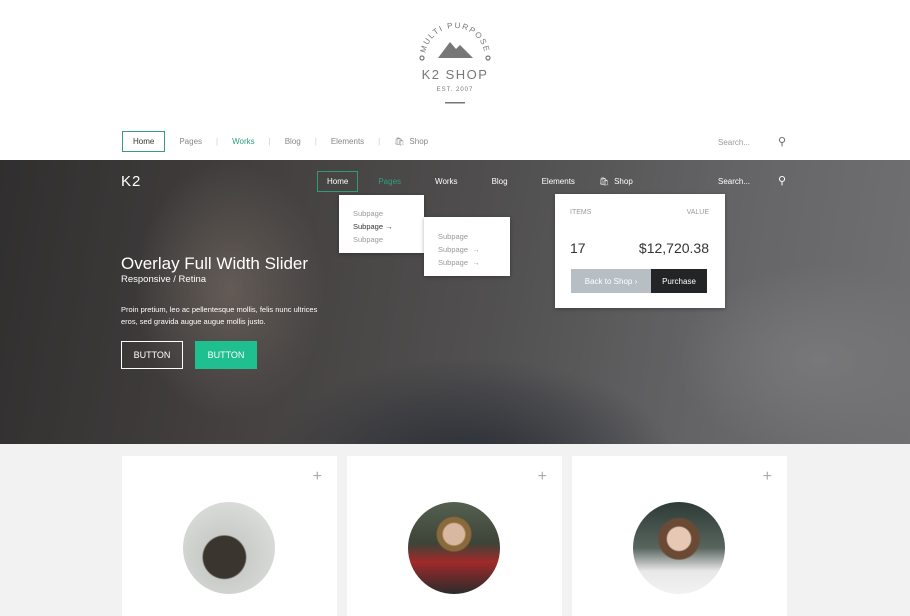 The height and width of the screenshot is (616, 910). Describe the element at coordinates (226, 355) in the screenshot. I see `accent-button: BUTTON` at that location.